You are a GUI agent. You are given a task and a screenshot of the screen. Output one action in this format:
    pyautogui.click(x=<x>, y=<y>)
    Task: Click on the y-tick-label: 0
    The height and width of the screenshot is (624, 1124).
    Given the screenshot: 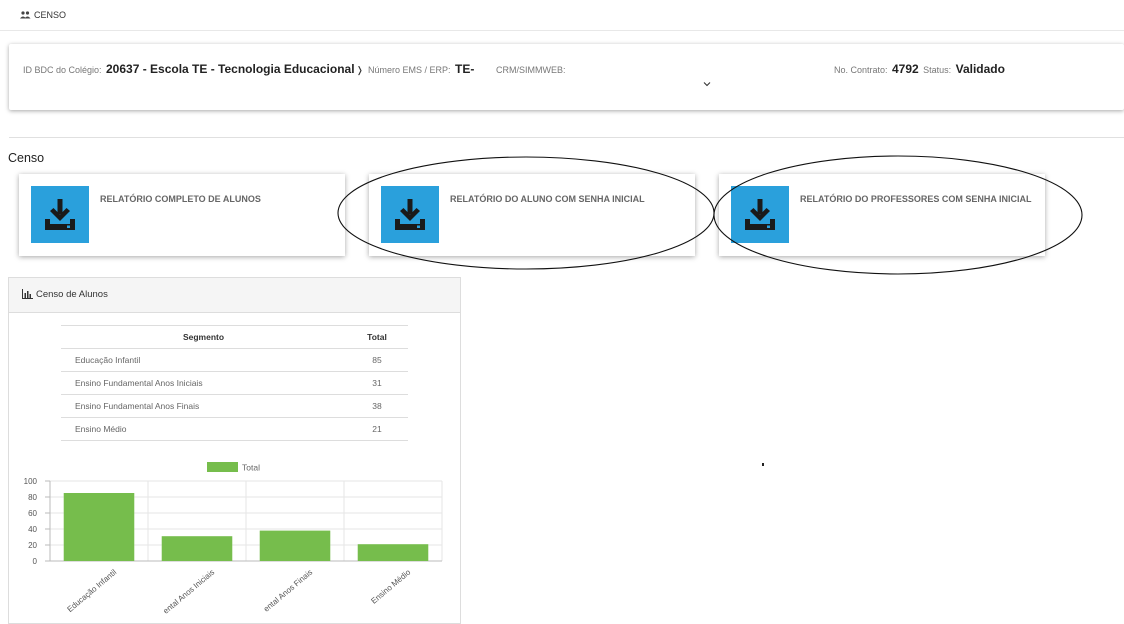 What is the action you would take?
    pyautogui.click(x=35, y=561)
    